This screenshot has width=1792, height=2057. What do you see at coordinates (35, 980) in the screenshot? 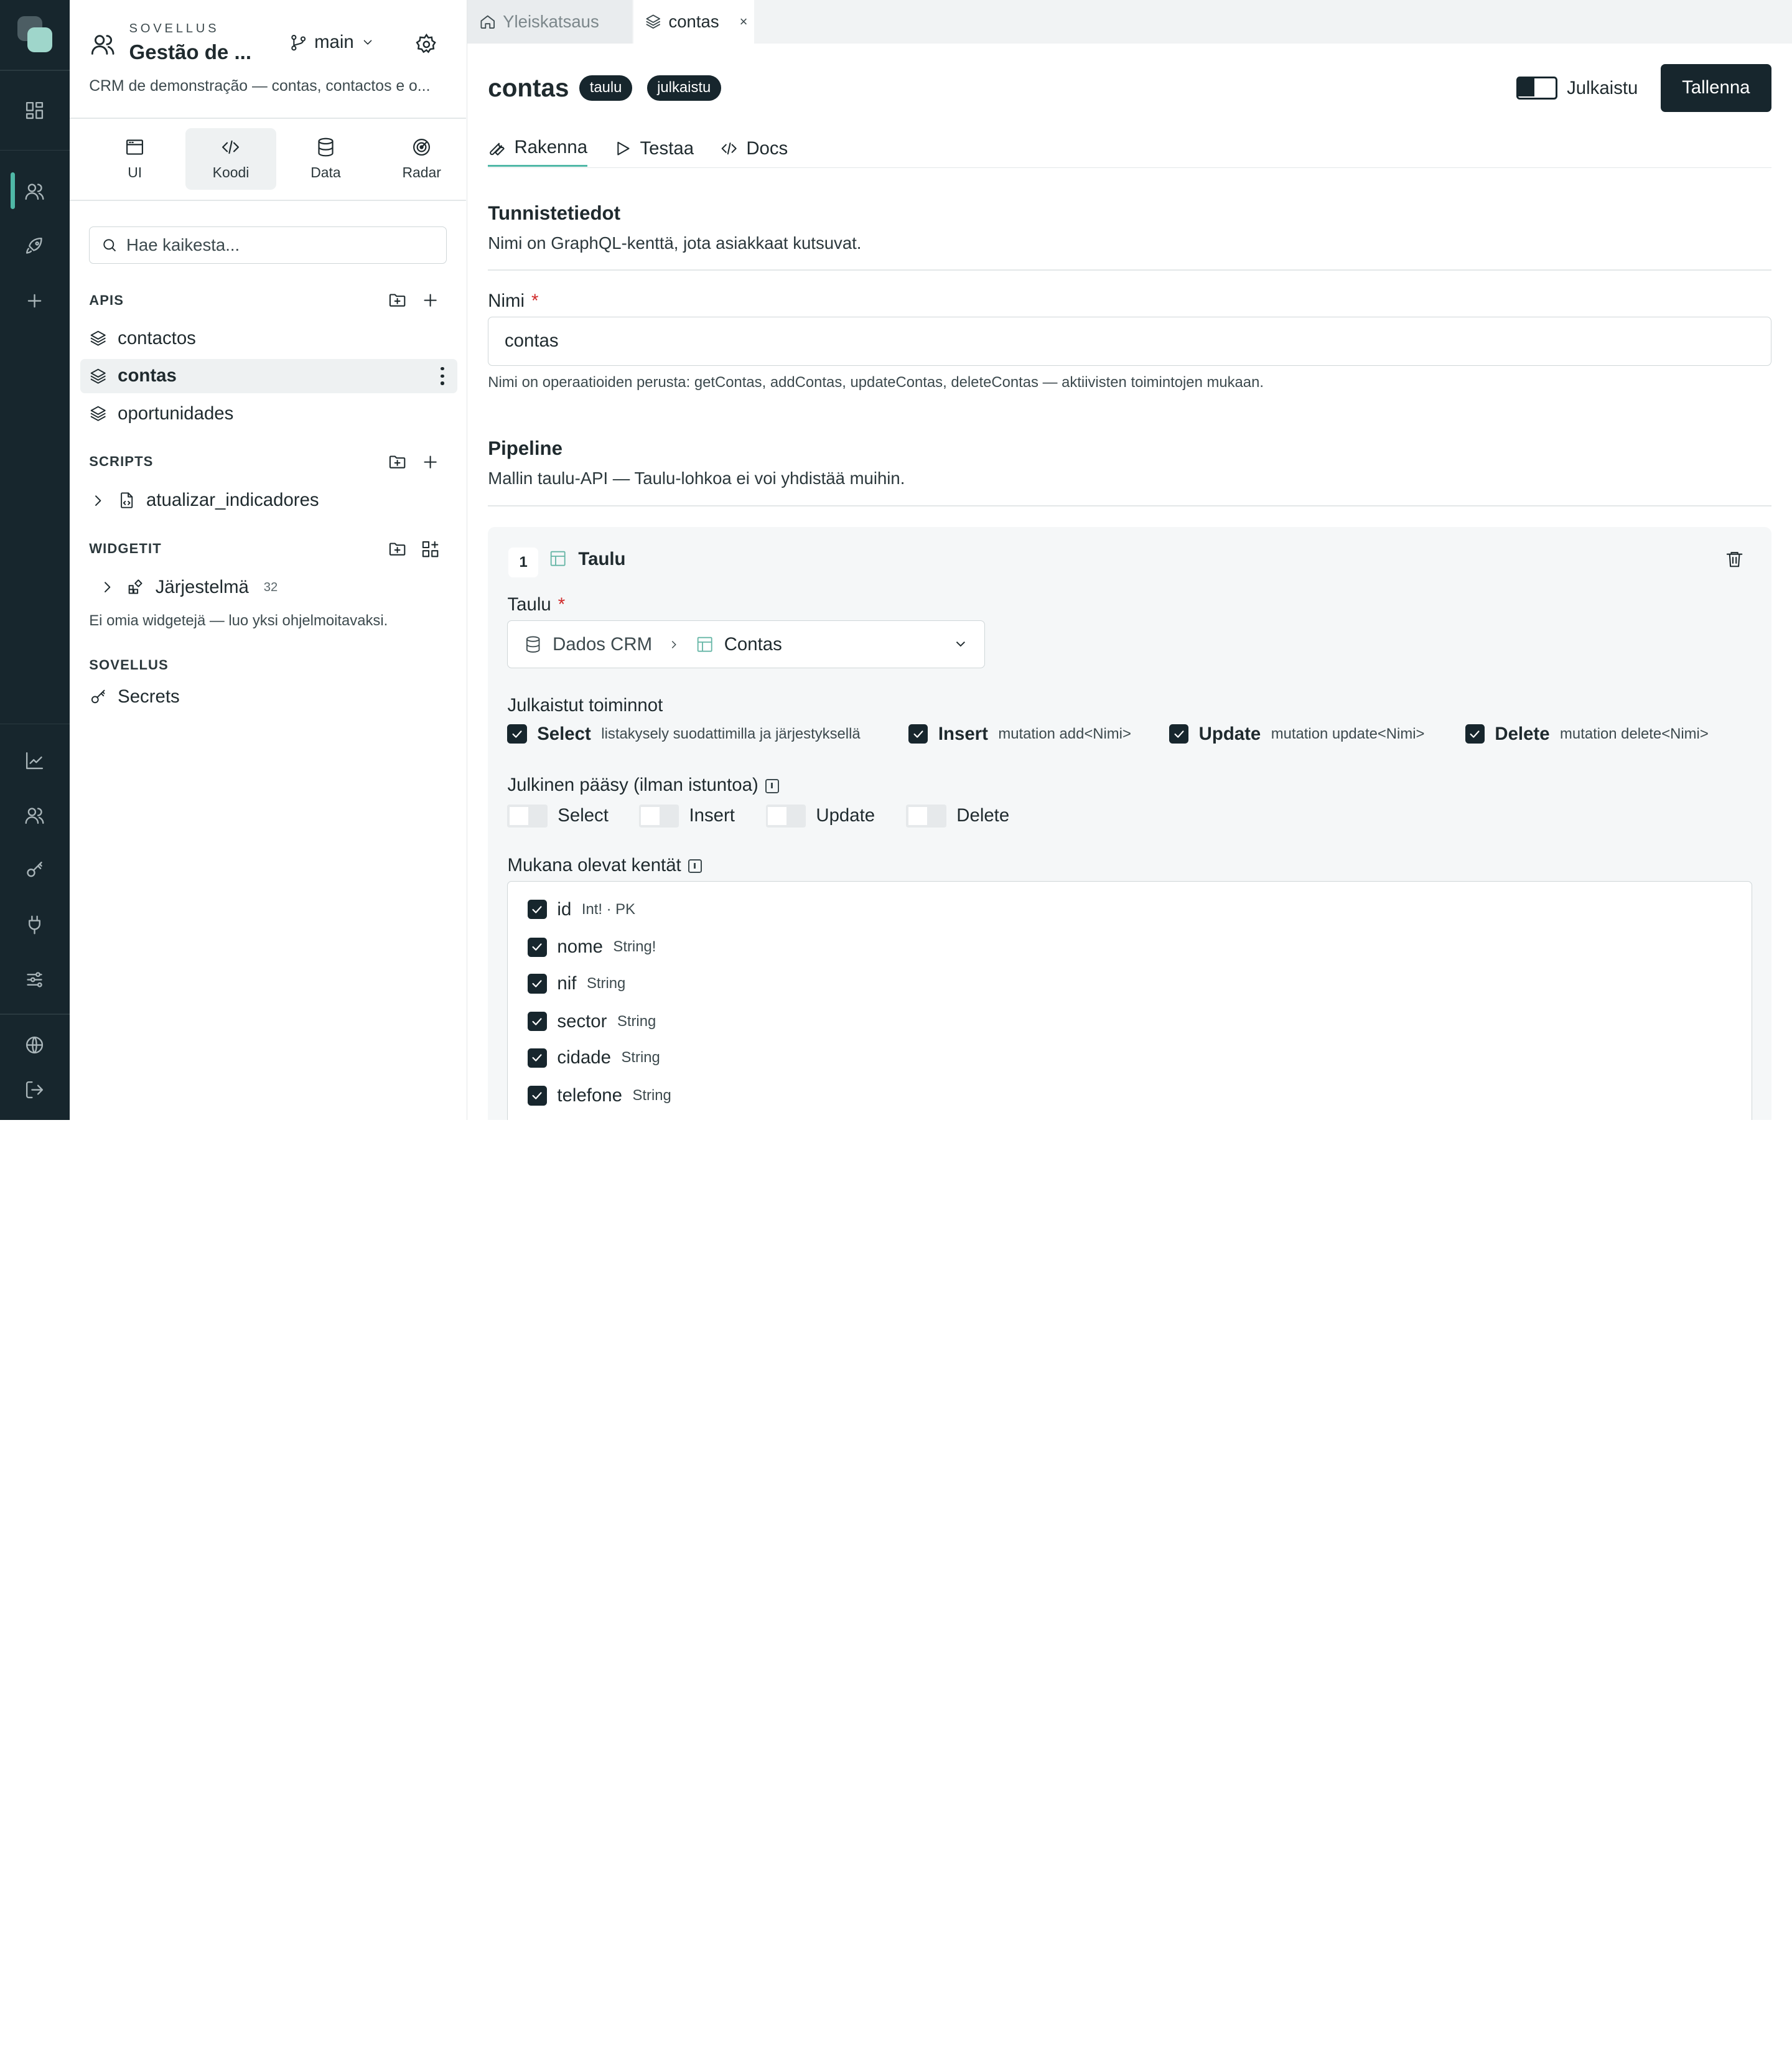
I see `sliders-icon` at bounding box center [35, 980].